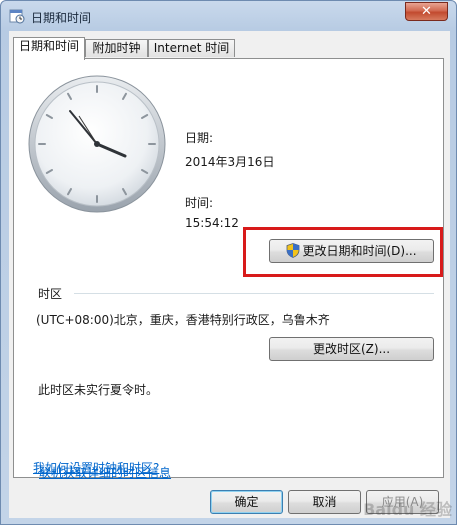 The width and height of the screenshot is (457, 525). I want to click on date-label: 日期:, so click(199, 138).